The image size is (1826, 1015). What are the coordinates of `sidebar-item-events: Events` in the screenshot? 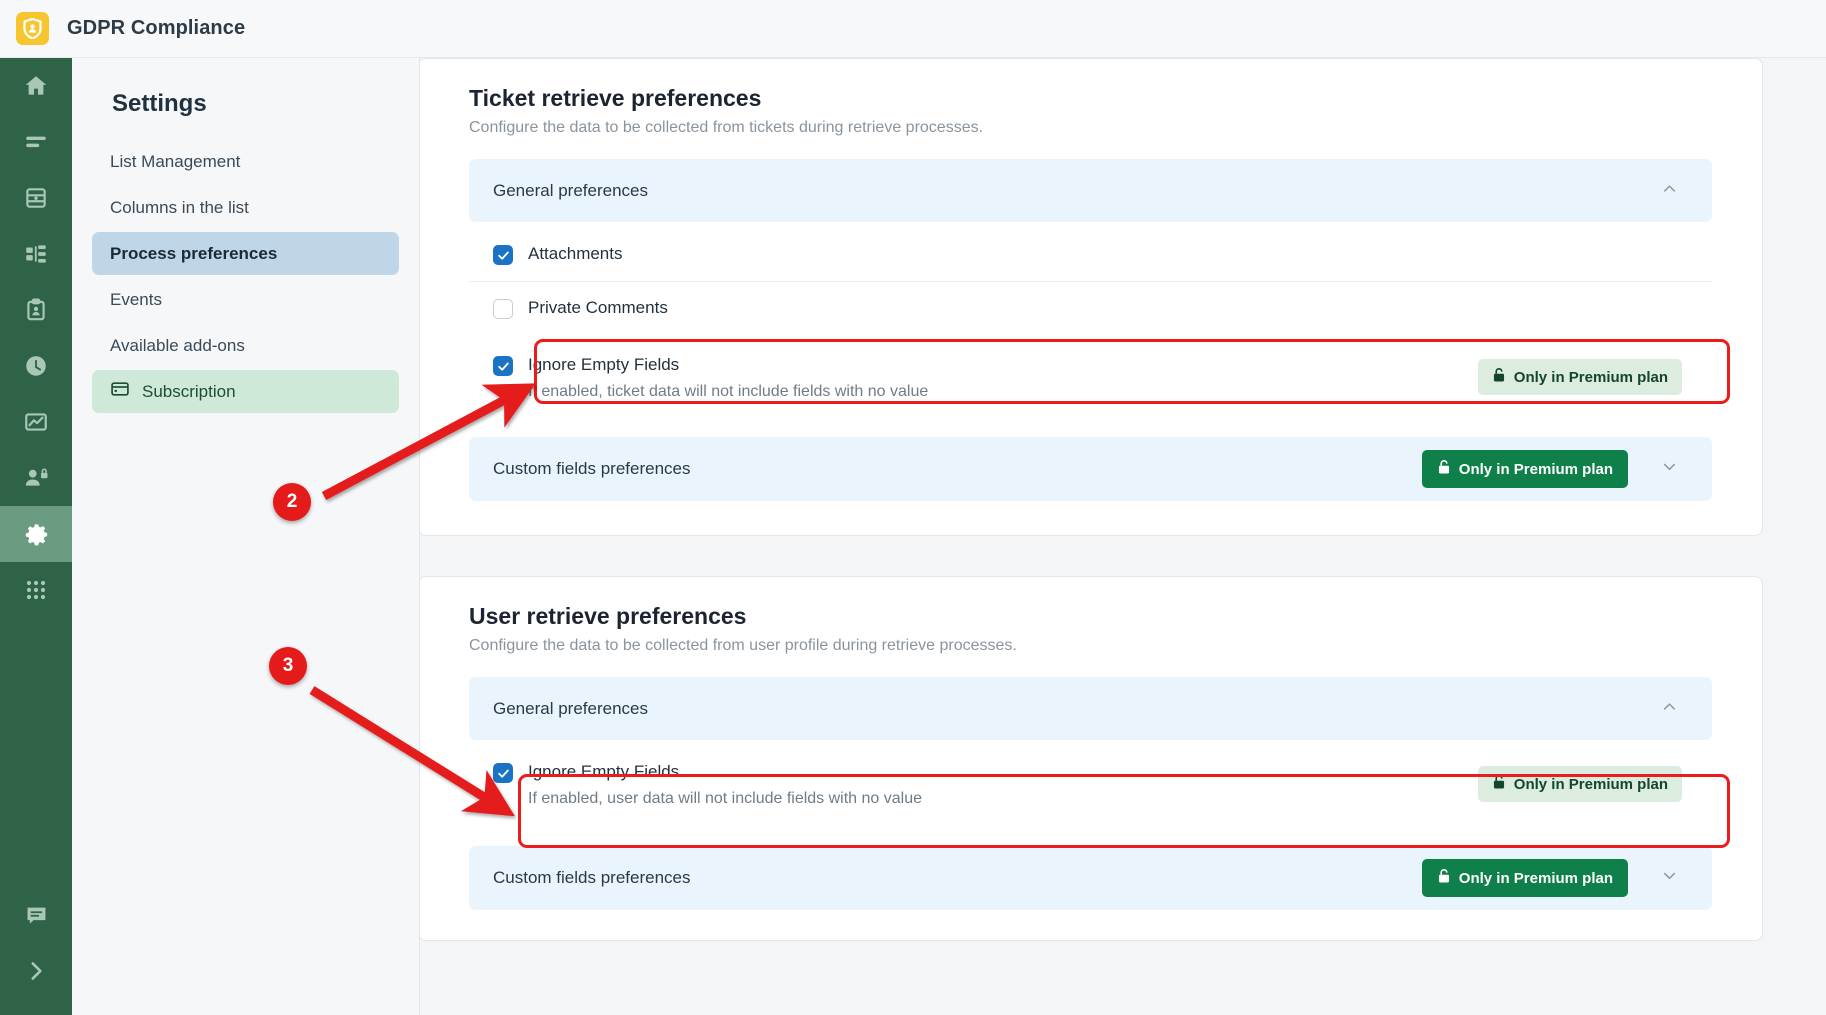 It's located at (245, 299).